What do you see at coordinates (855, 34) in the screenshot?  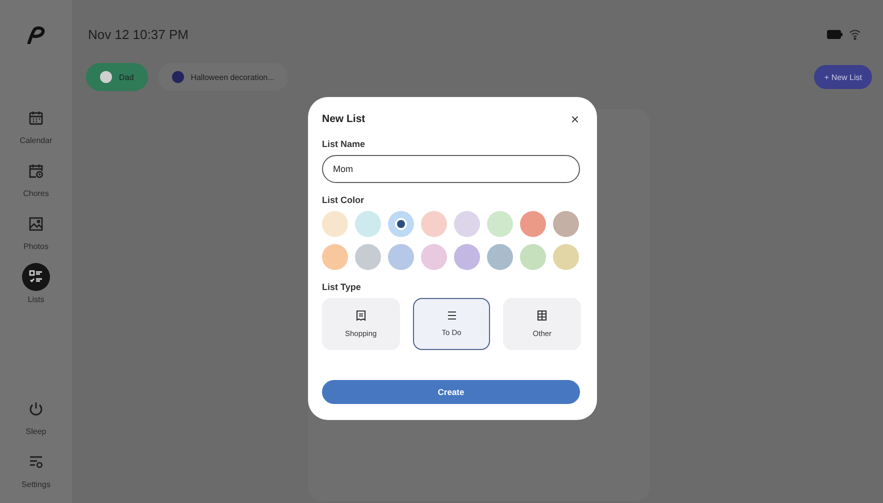 I see `wifi-icon` at bounding box center [855, 34].